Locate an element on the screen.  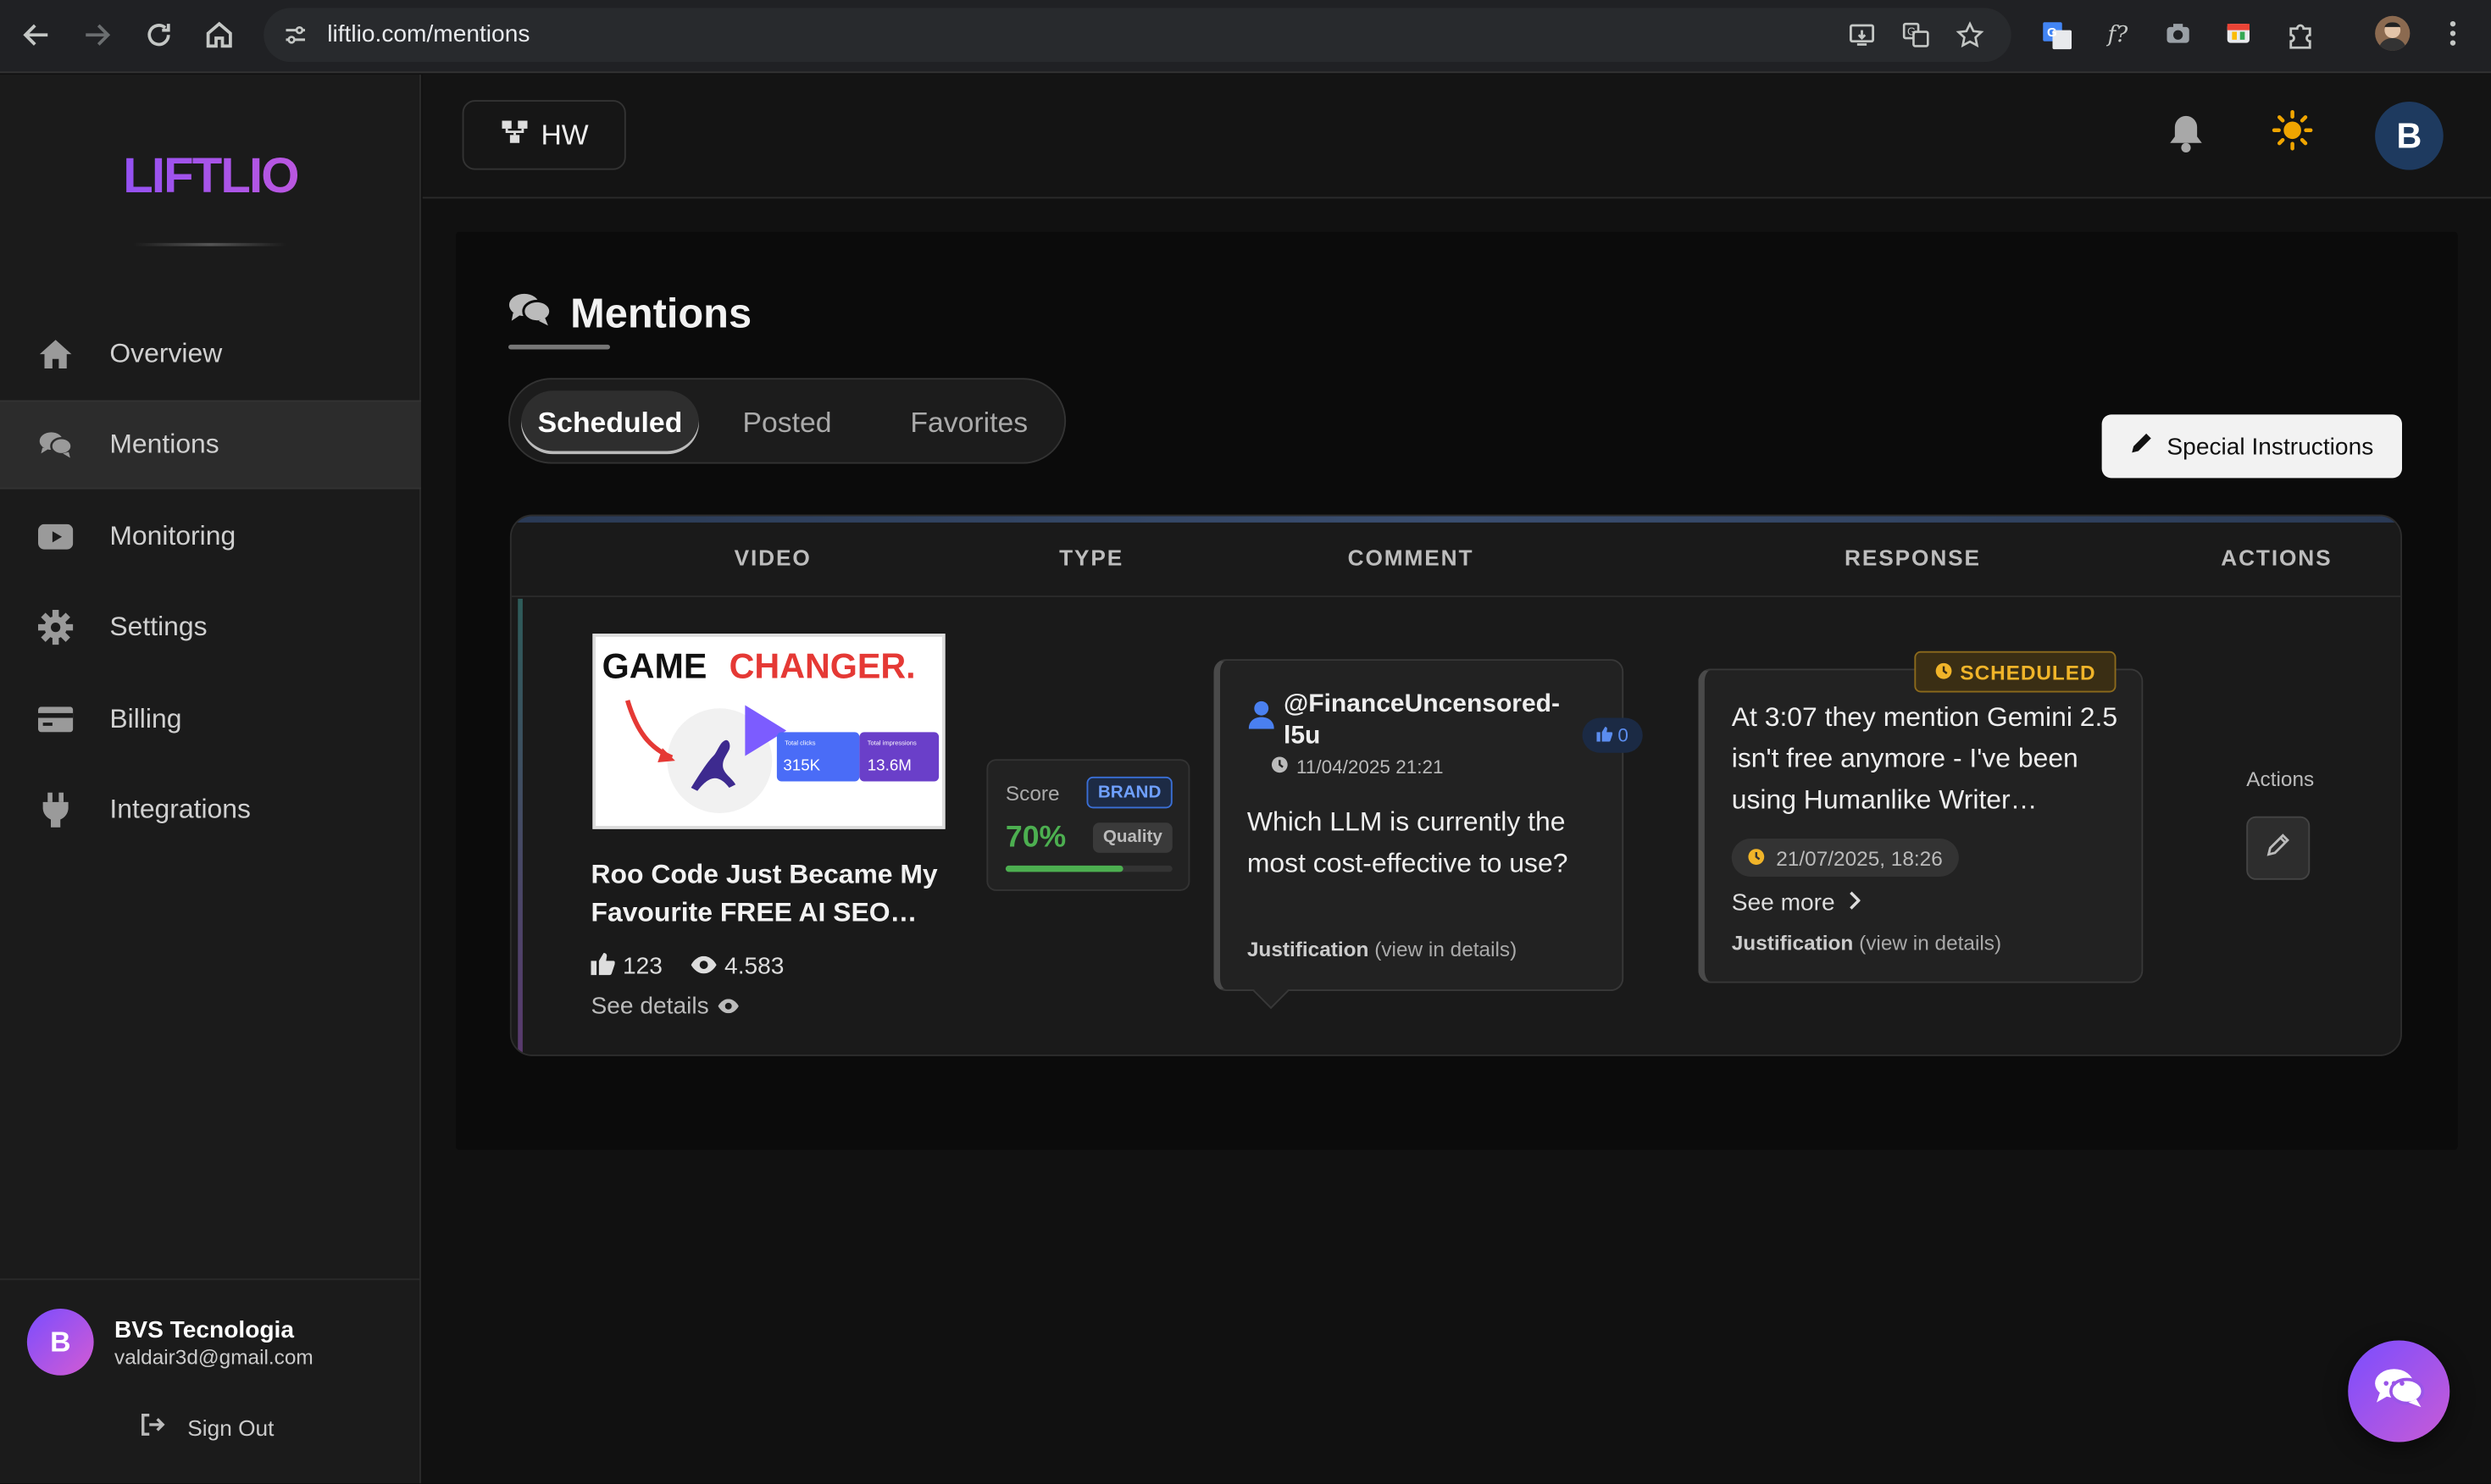
tab-posted: Posted is located at coordinates (787, 422).